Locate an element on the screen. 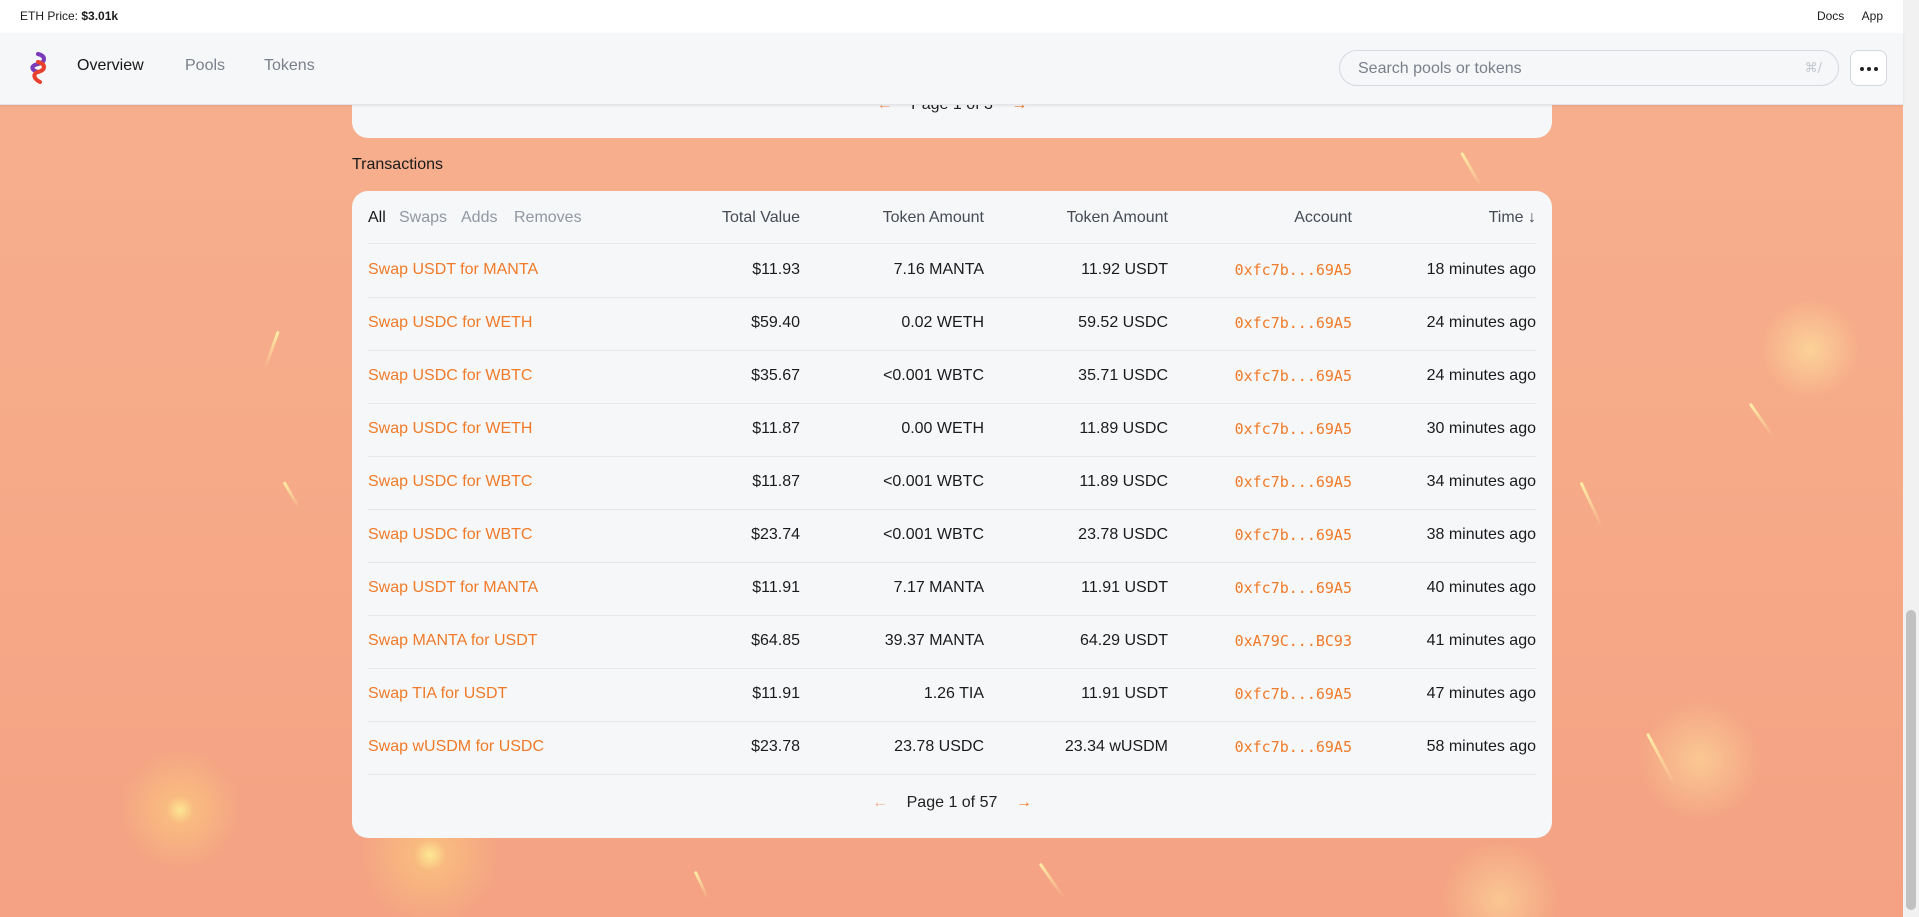  eth-price-label: ETH Price: is located at coordinates (49, 16).